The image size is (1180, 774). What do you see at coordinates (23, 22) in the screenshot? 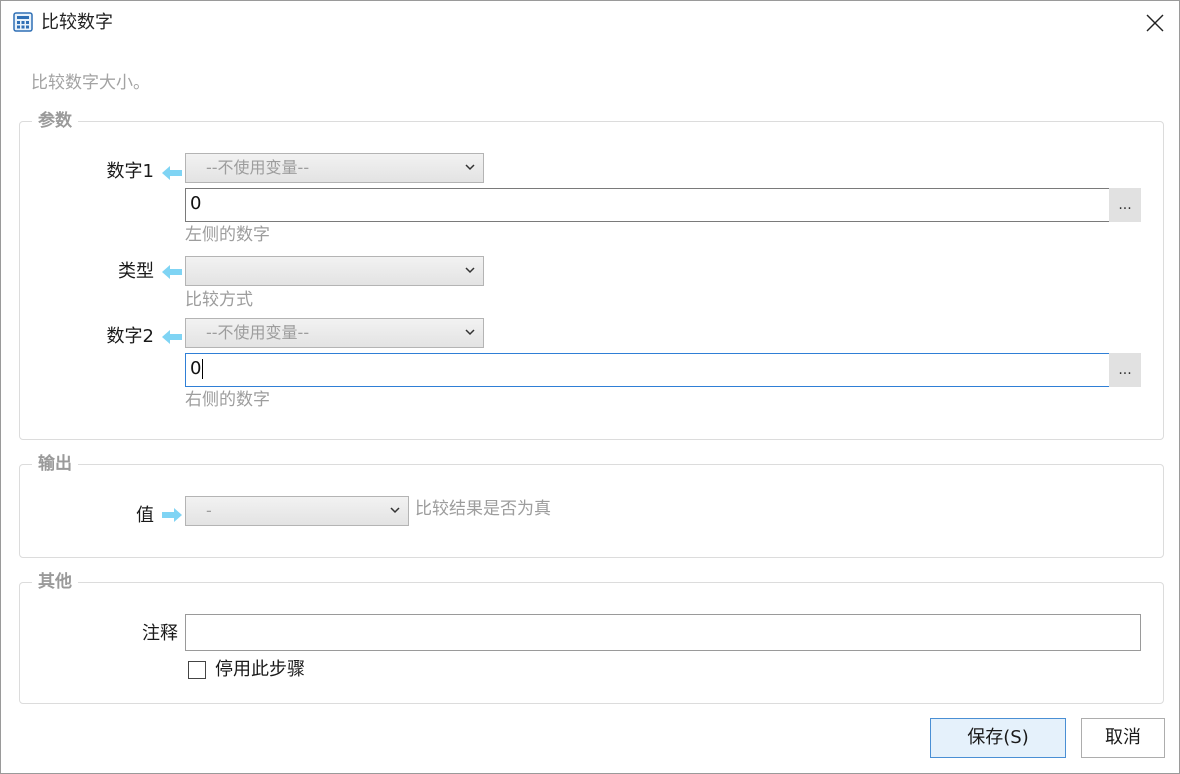
I see `calculator-icon` at bounding box center [23, 22].